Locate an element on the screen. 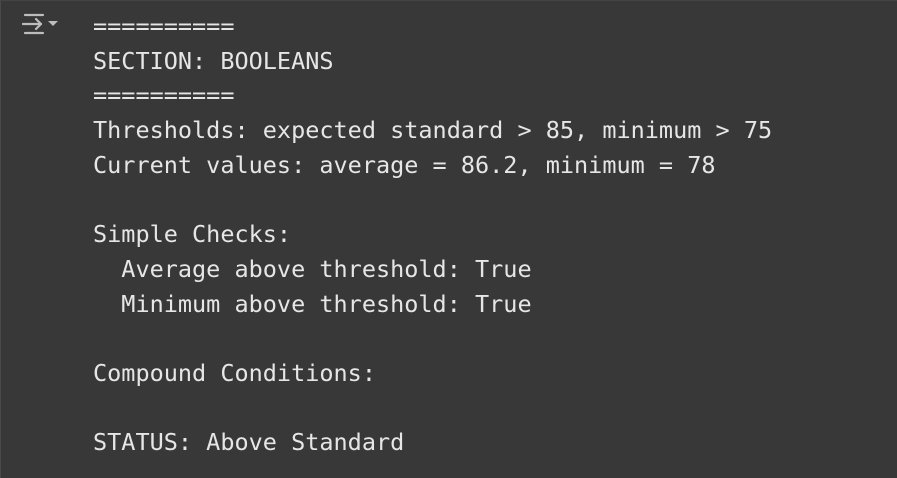 The height and width of the screenshot is (478, 897). output-line-simple-checks-heading: Simple Checks: is located at coordinates (192, 234).